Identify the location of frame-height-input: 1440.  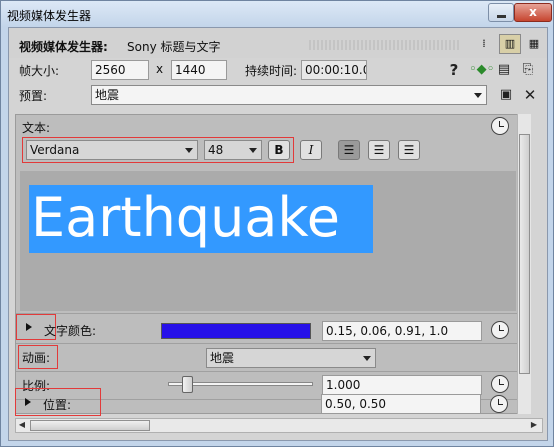
(199, 70).